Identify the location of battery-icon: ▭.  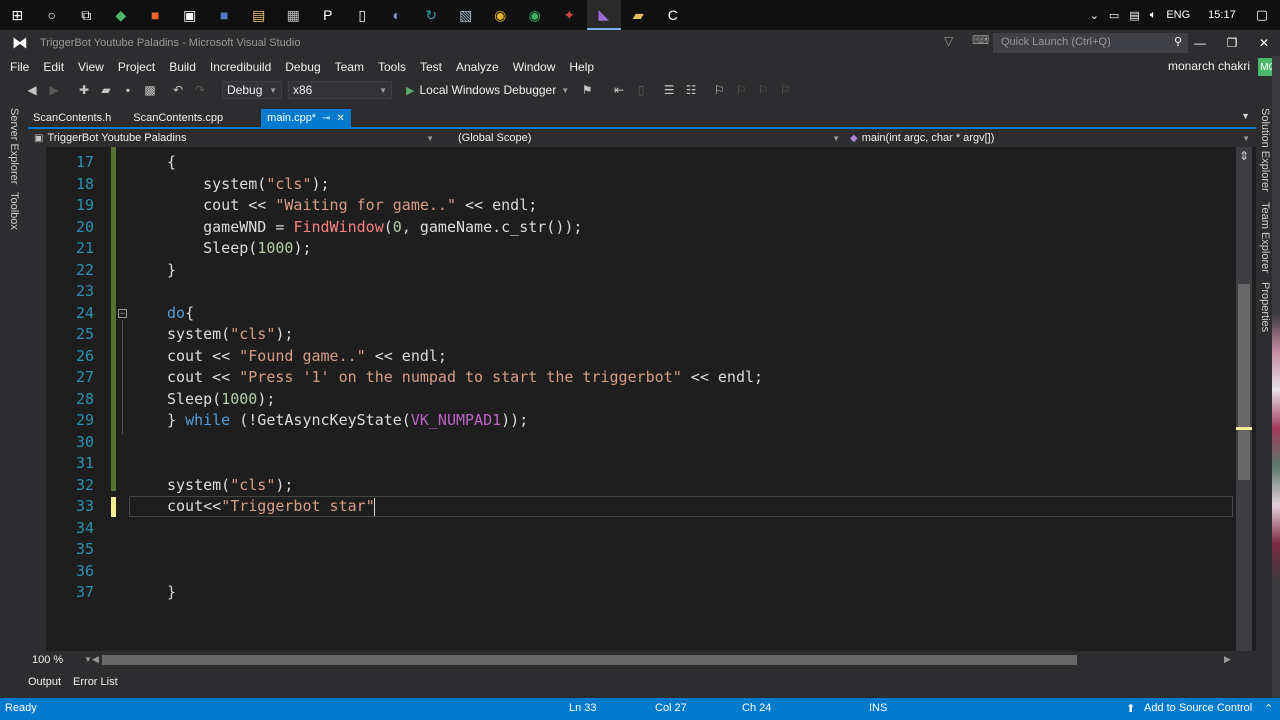
(1114, 15).